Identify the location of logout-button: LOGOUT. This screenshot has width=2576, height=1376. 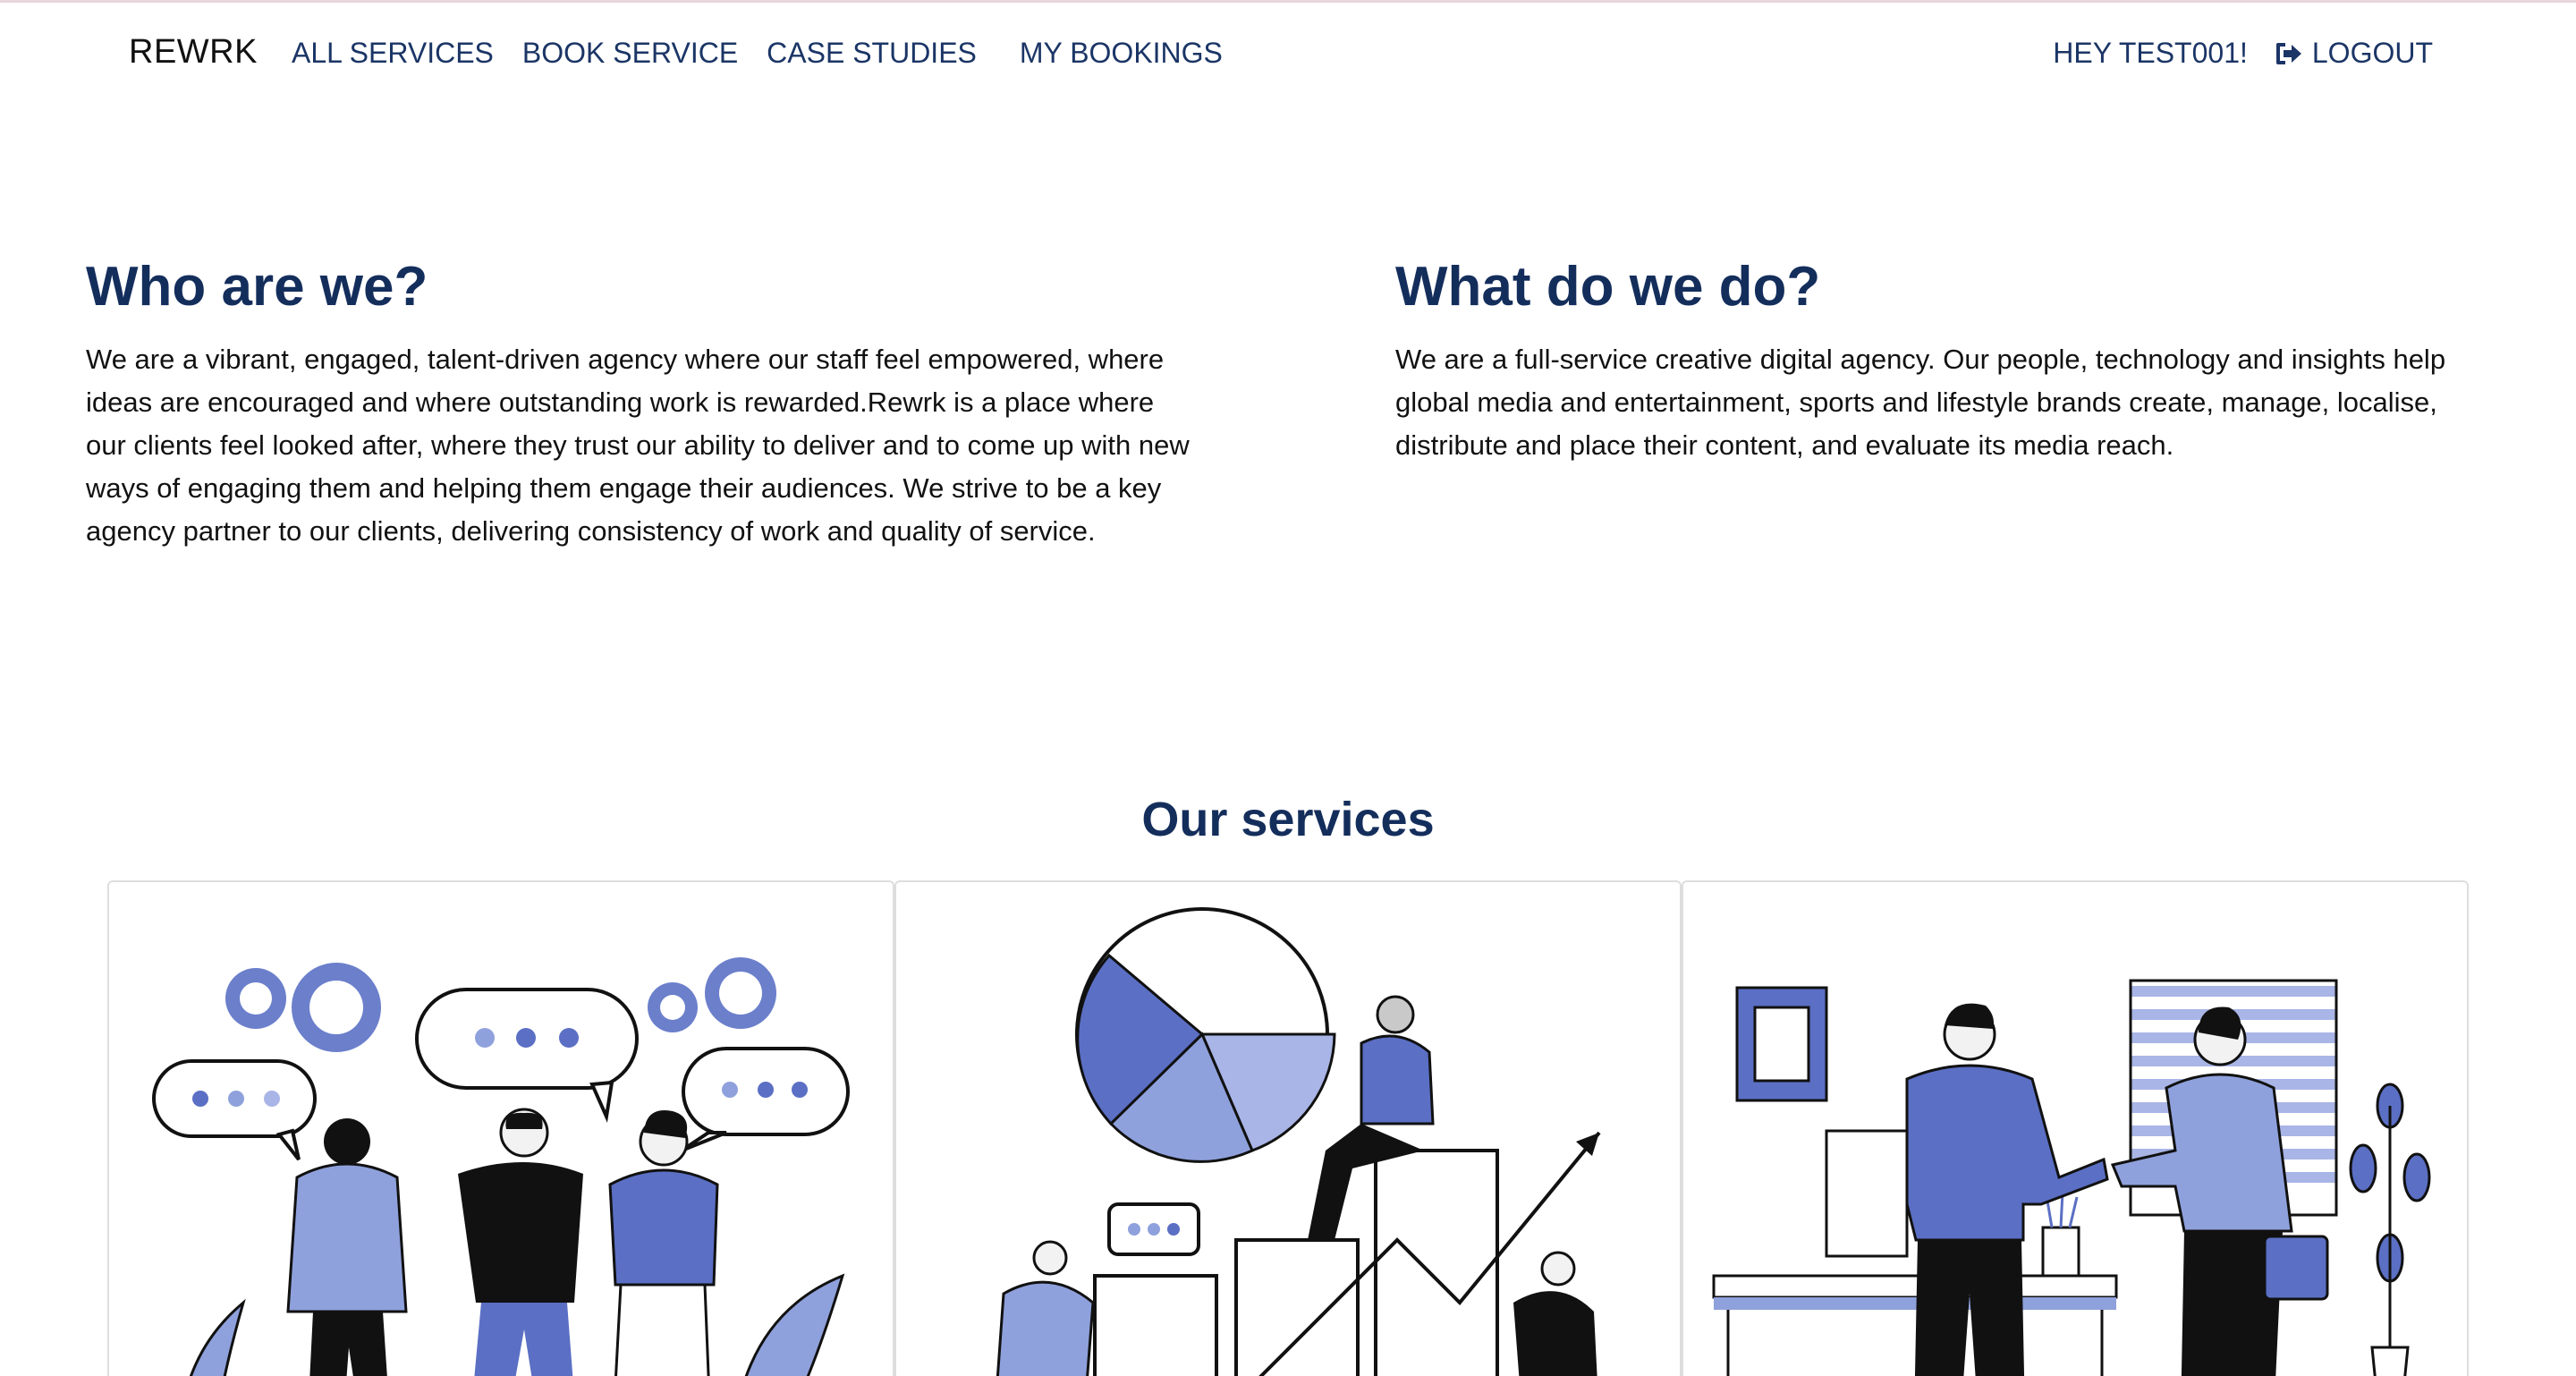
(2354, 54).